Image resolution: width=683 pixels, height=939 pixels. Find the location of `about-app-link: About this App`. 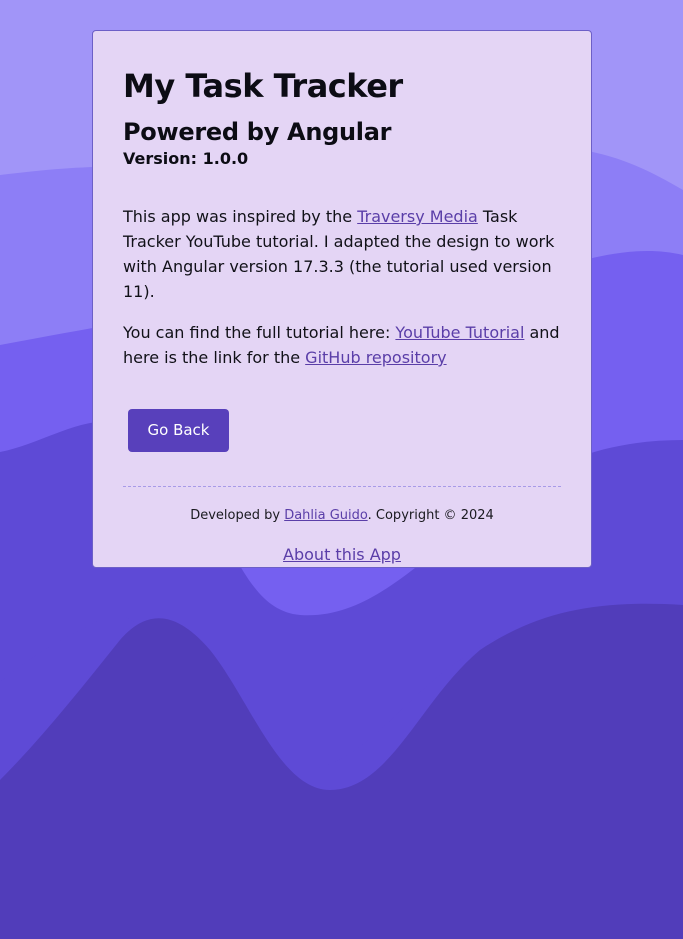

about-app-link: About this App is located at coordinates (342, 554).